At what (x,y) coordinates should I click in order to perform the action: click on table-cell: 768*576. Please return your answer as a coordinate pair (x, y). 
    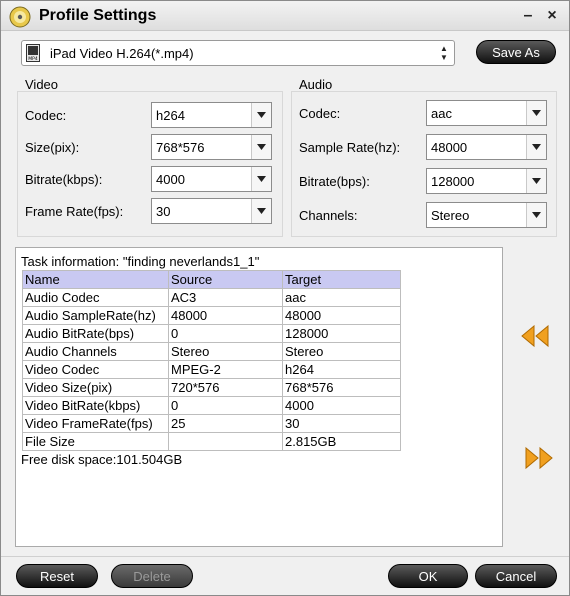
    Looking at the image, I should click on (341, 387).